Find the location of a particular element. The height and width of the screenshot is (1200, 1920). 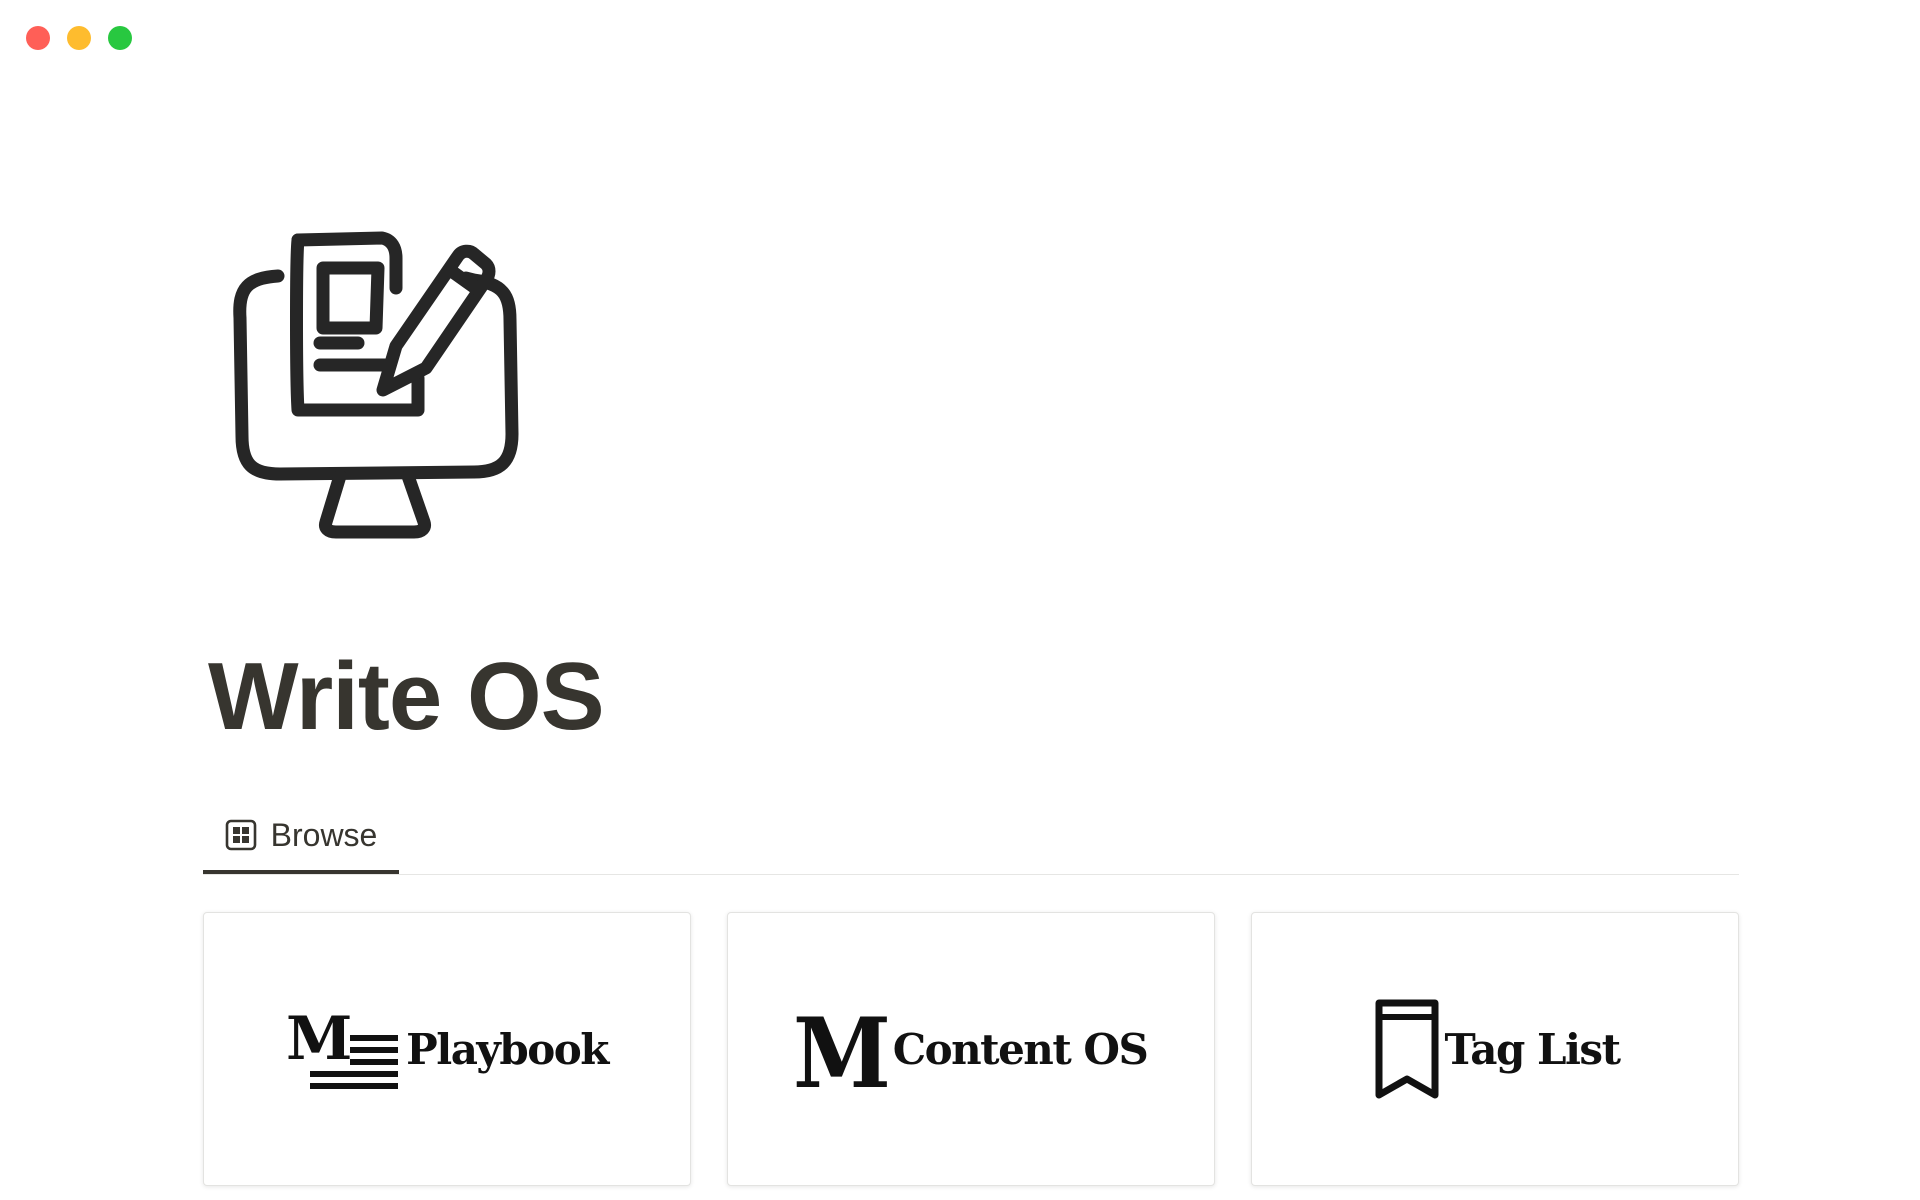

m-lines-logo-icon: M is located at coordinates (345, 1049).